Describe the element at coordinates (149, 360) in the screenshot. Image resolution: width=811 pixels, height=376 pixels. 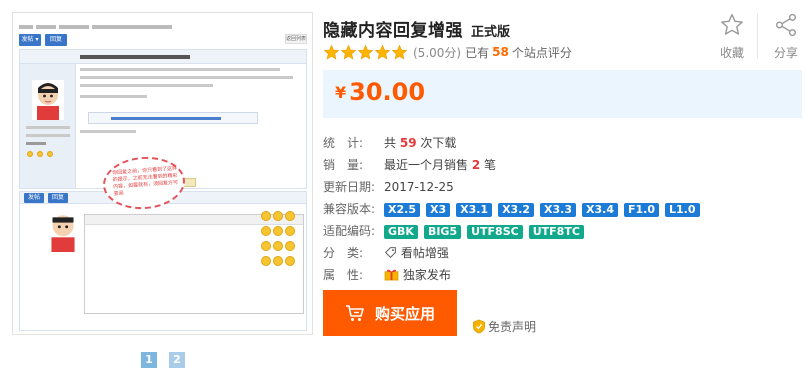
I see `page-1-button: 1` at that location.